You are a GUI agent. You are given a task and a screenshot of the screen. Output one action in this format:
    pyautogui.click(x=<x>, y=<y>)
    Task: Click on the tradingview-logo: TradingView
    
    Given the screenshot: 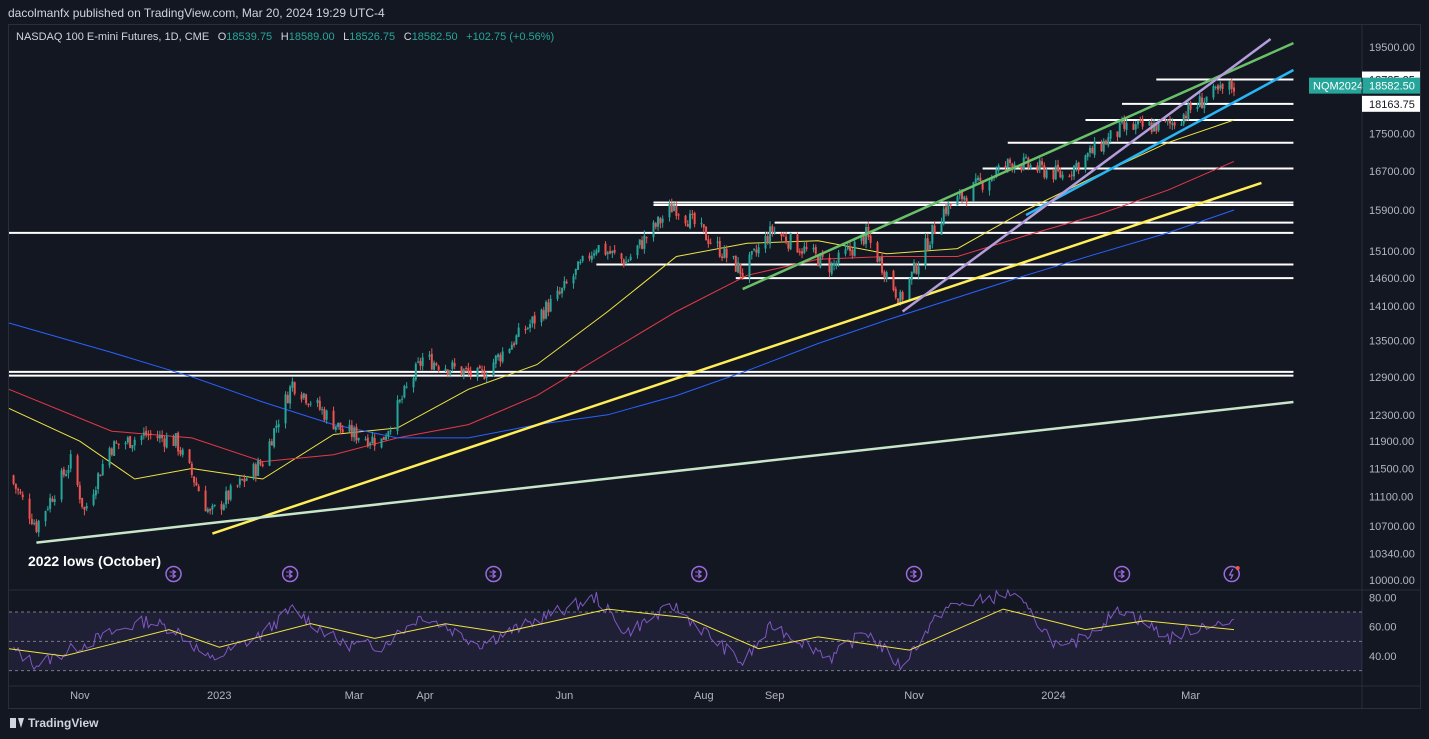 What is the action you would take?
    pyautogui.click(x=54, y=723)
    